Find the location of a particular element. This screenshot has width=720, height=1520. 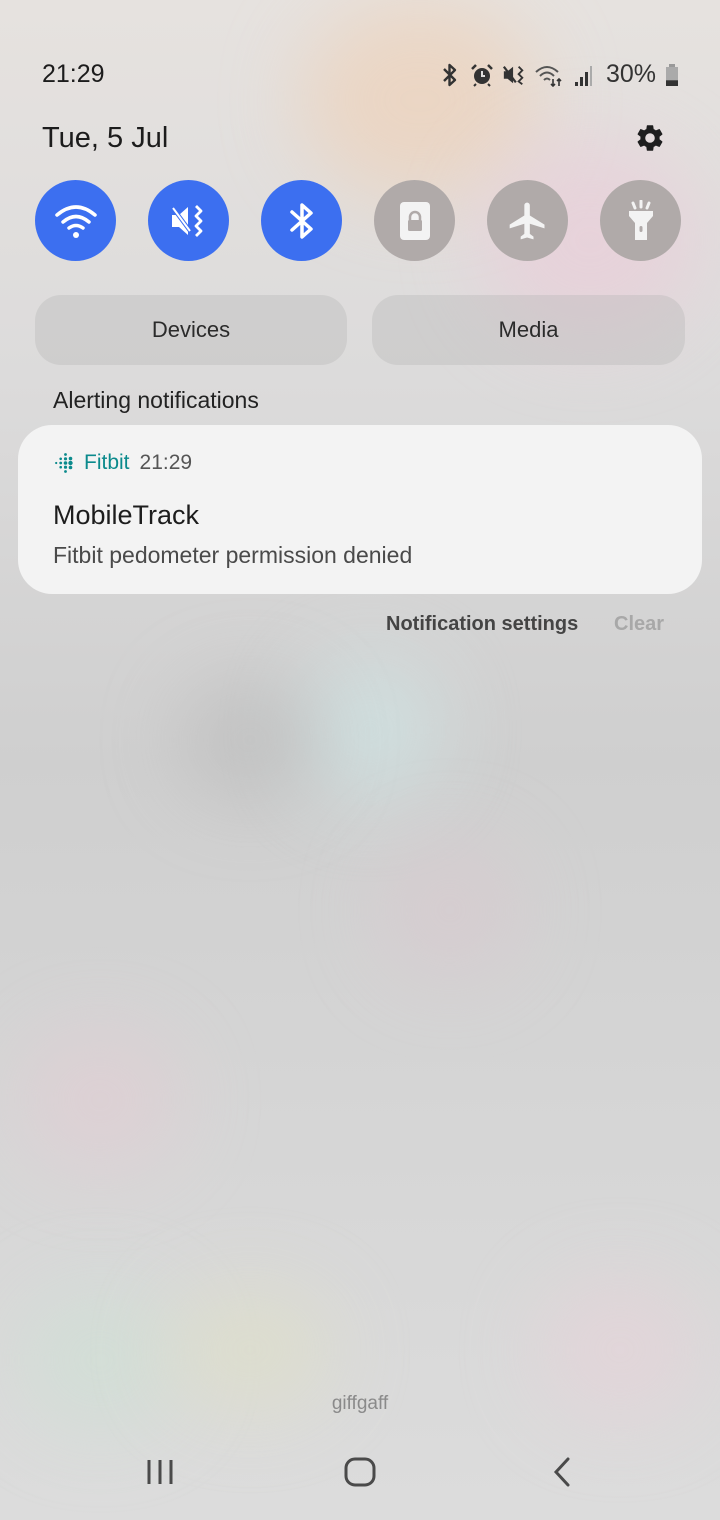

recent-apps-button is located at coordinates (160, 1472).